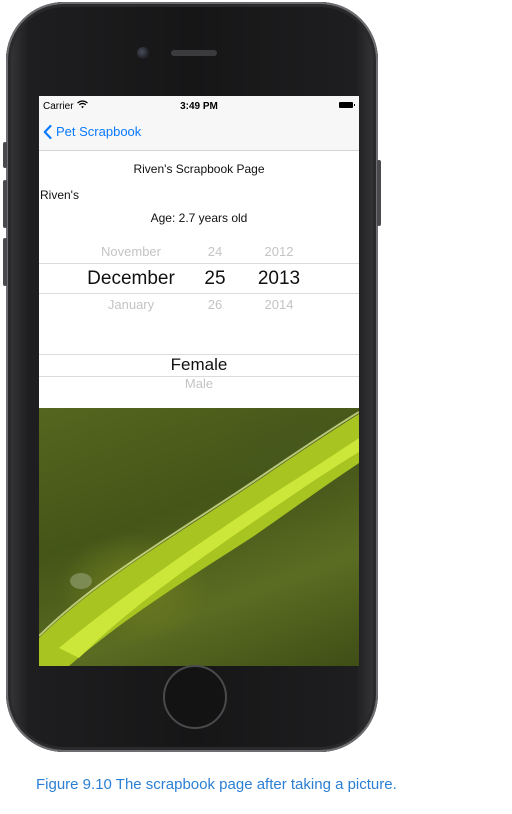 Image resolution: width=512 pixels, height=814 pixels. Describe the element at coordinates (5, 262) in the screenshot. I see `volume-down-button` at that location.